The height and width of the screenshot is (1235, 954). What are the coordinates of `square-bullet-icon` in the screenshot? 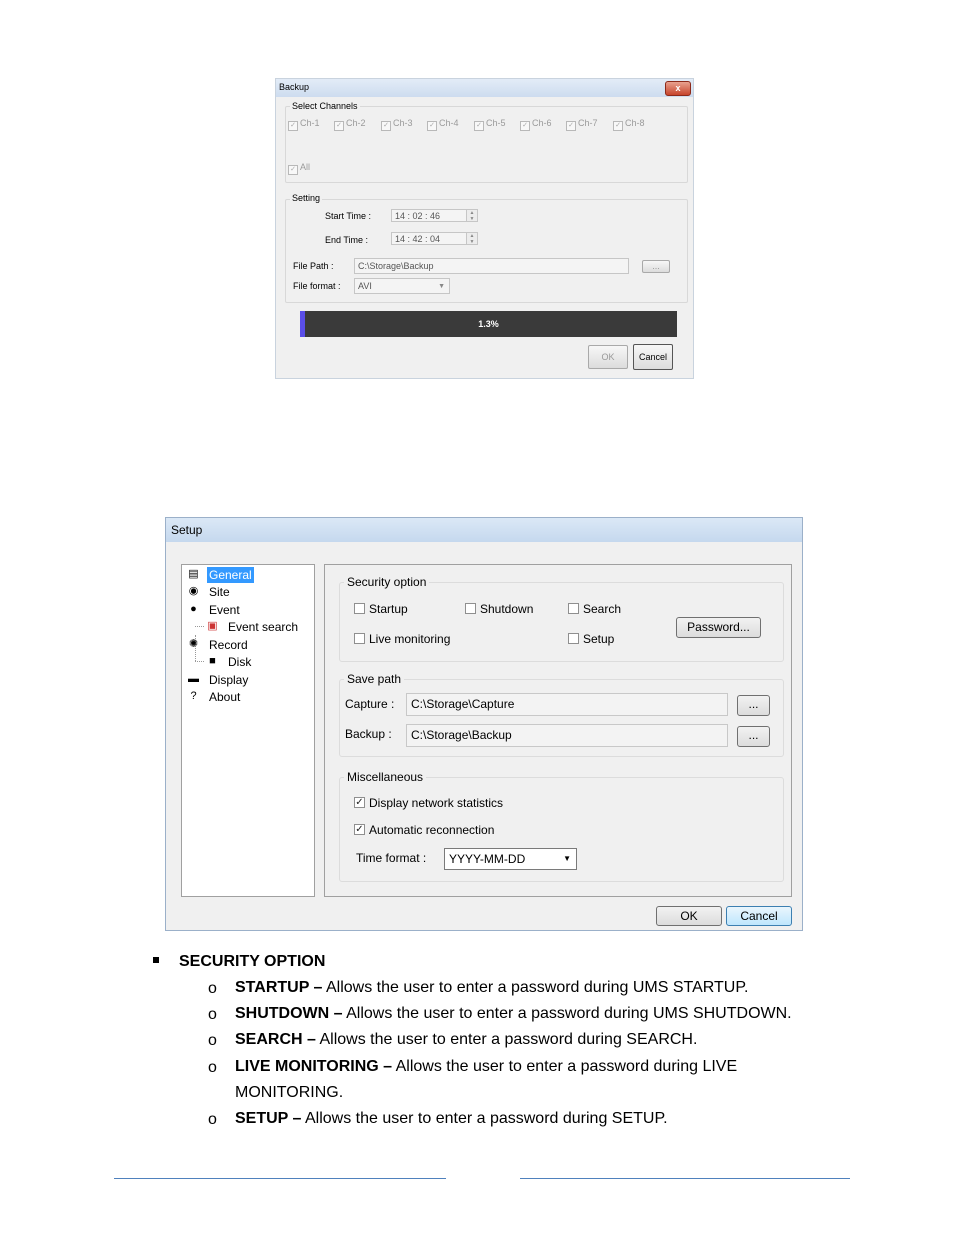 It's located at (156, 960).